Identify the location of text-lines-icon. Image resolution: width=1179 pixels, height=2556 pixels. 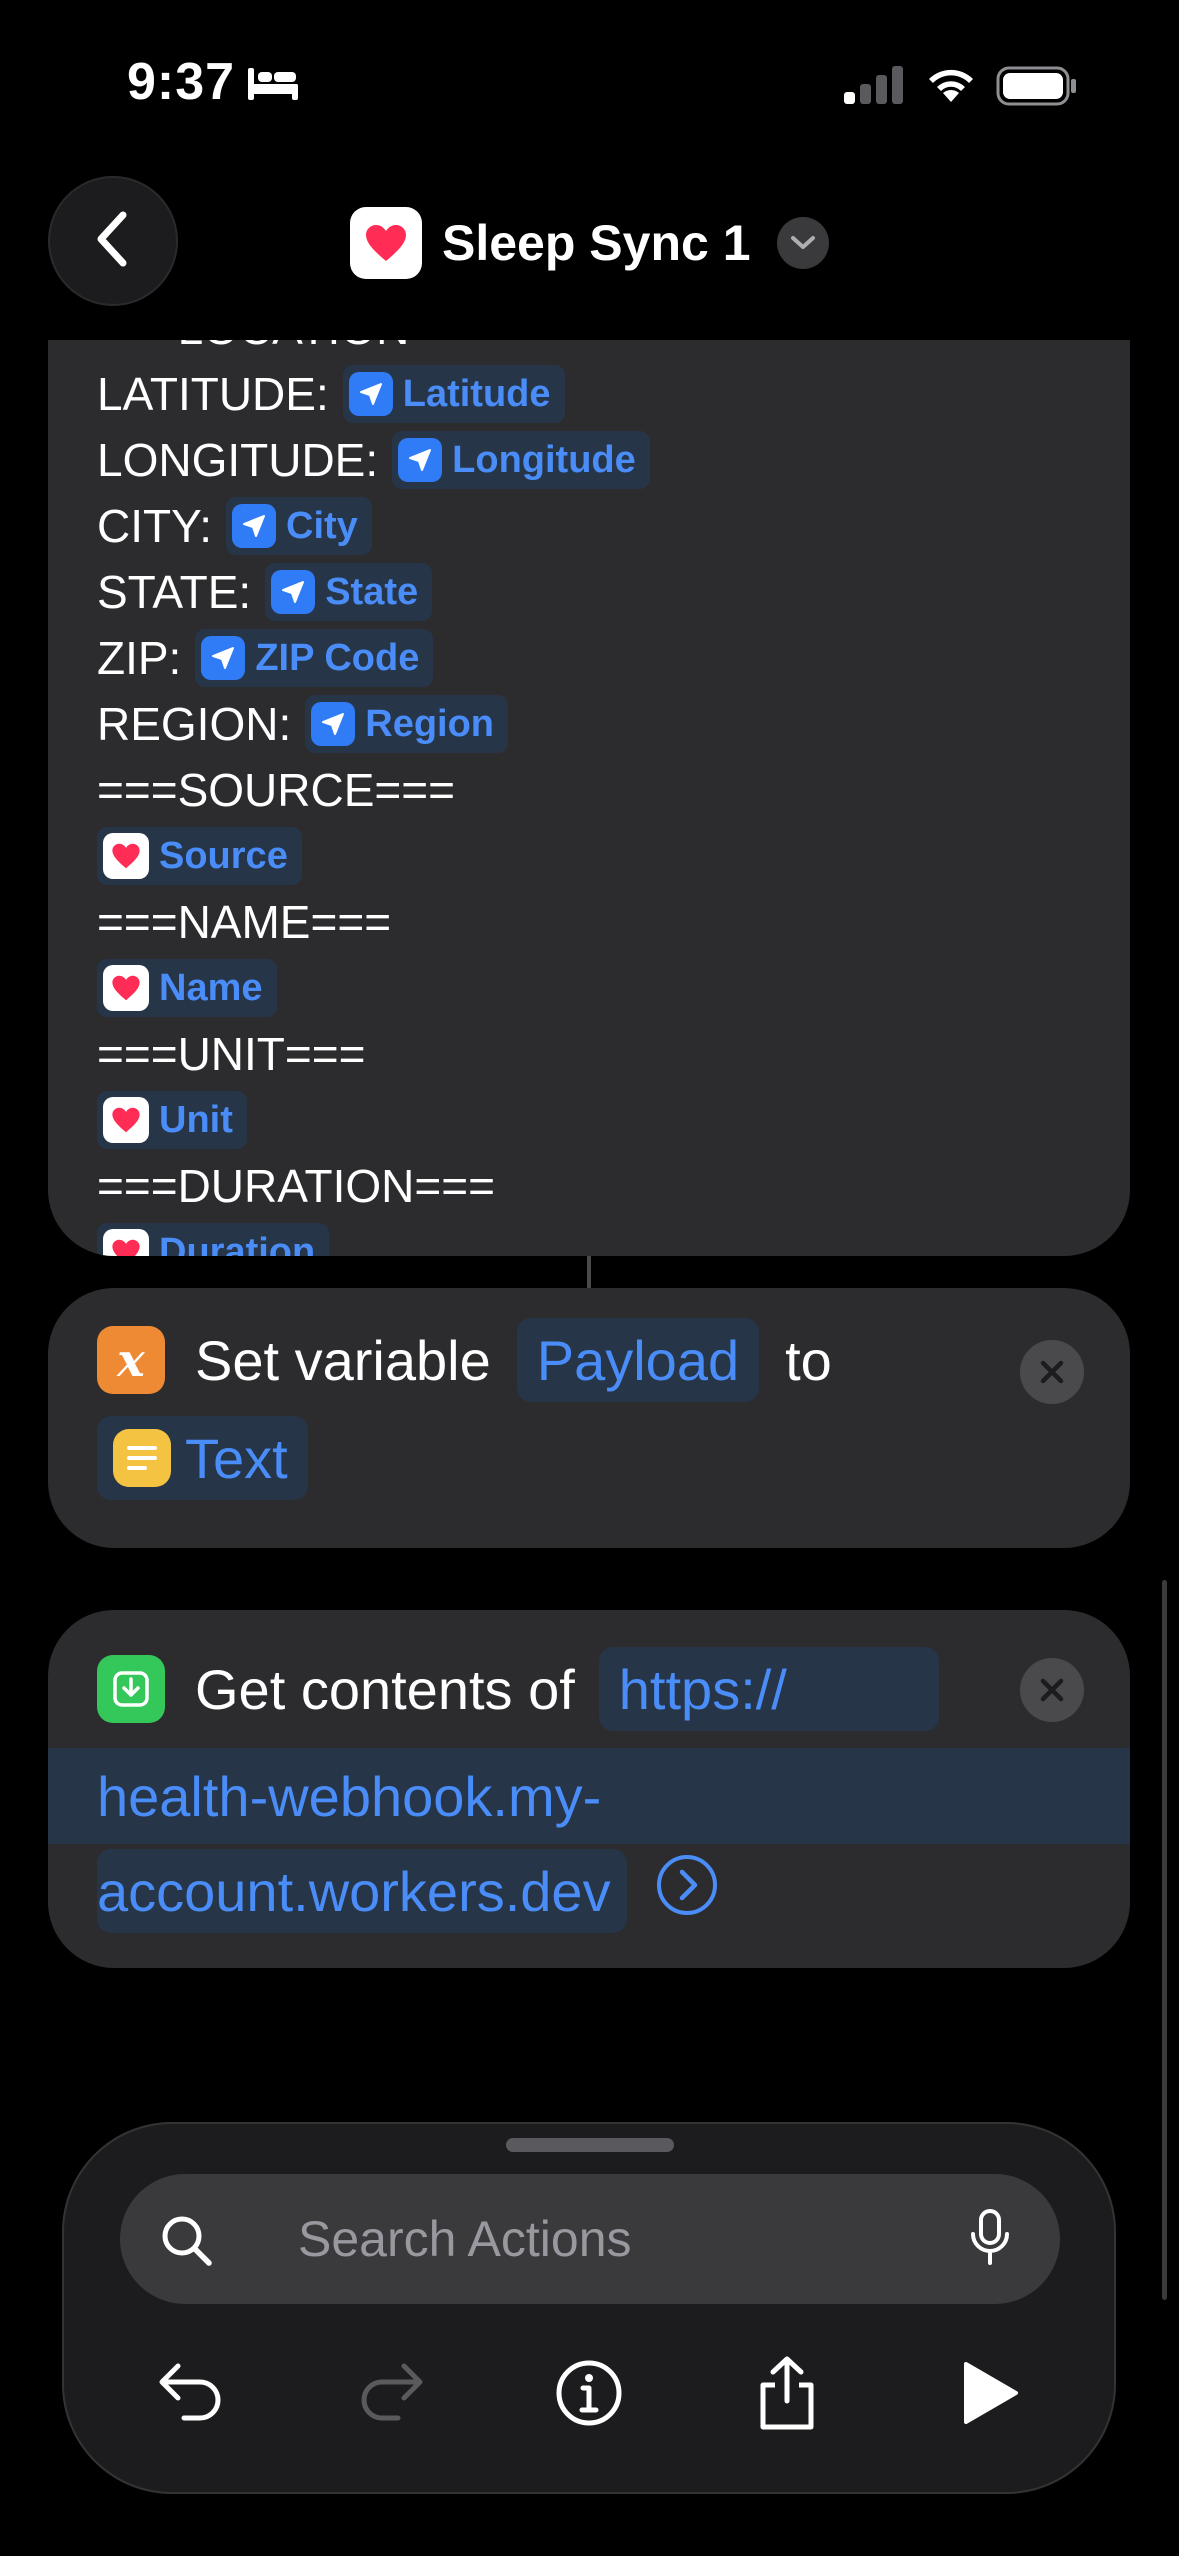
(142, 1458).